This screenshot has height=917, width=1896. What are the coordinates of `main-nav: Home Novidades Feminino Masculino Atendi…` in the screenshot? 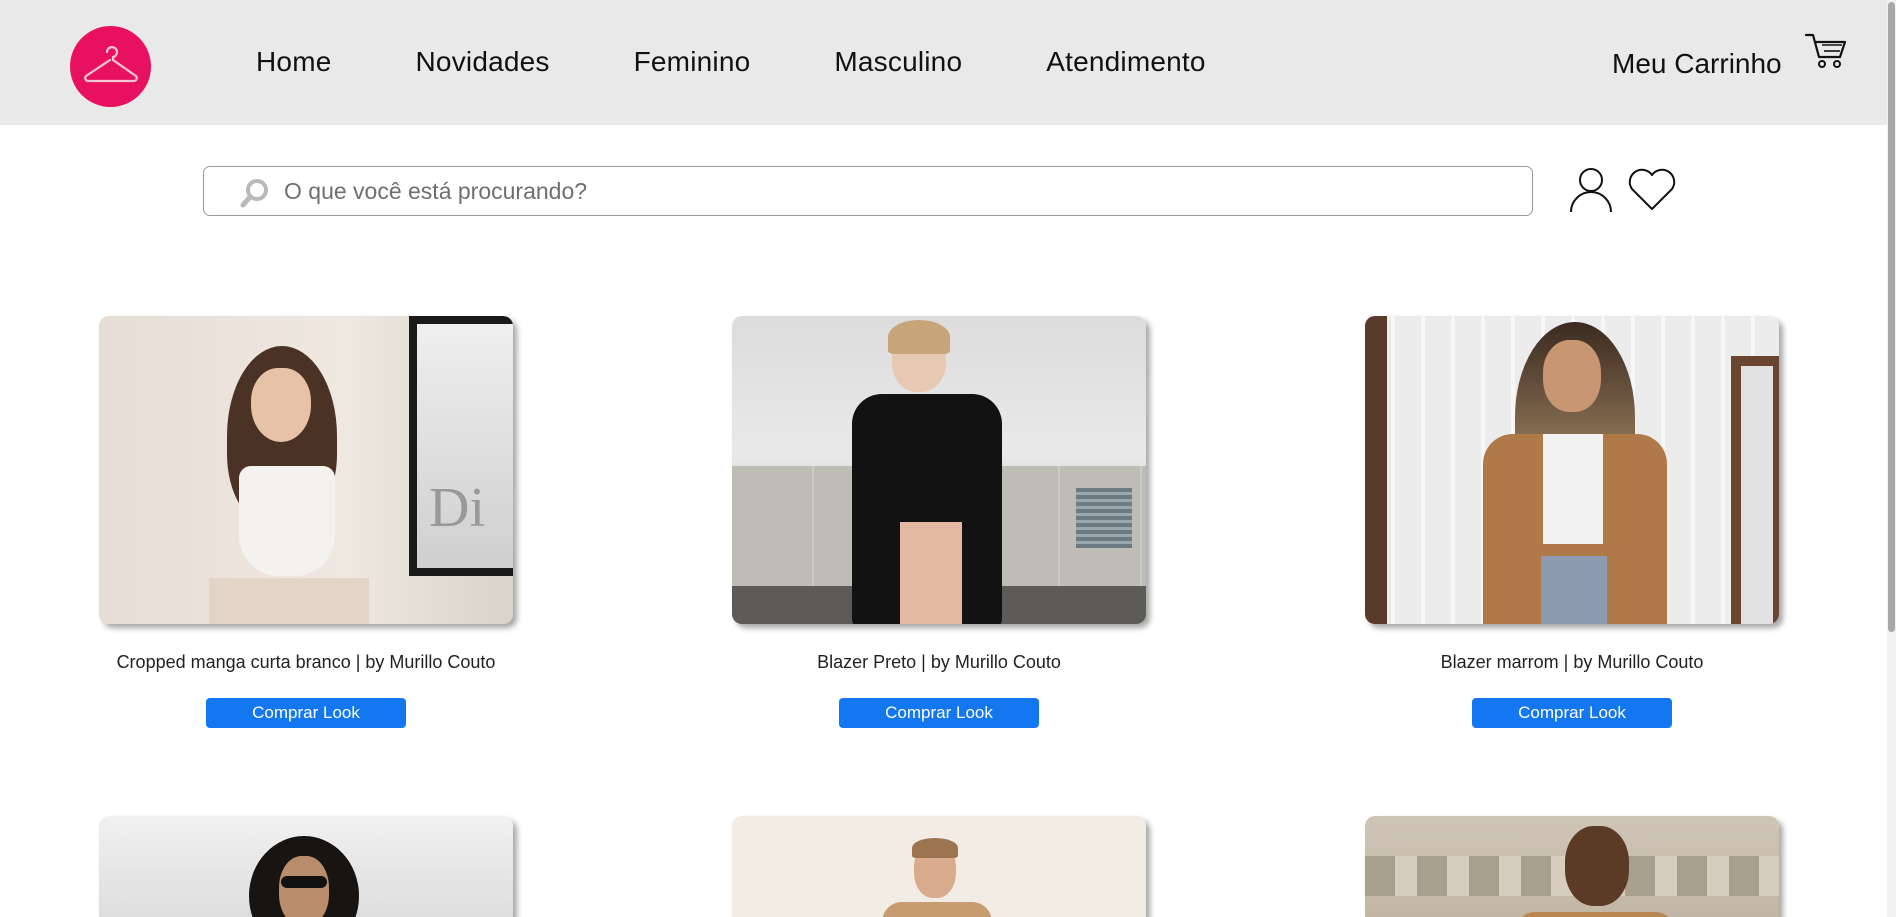 It's located at (773, 62).